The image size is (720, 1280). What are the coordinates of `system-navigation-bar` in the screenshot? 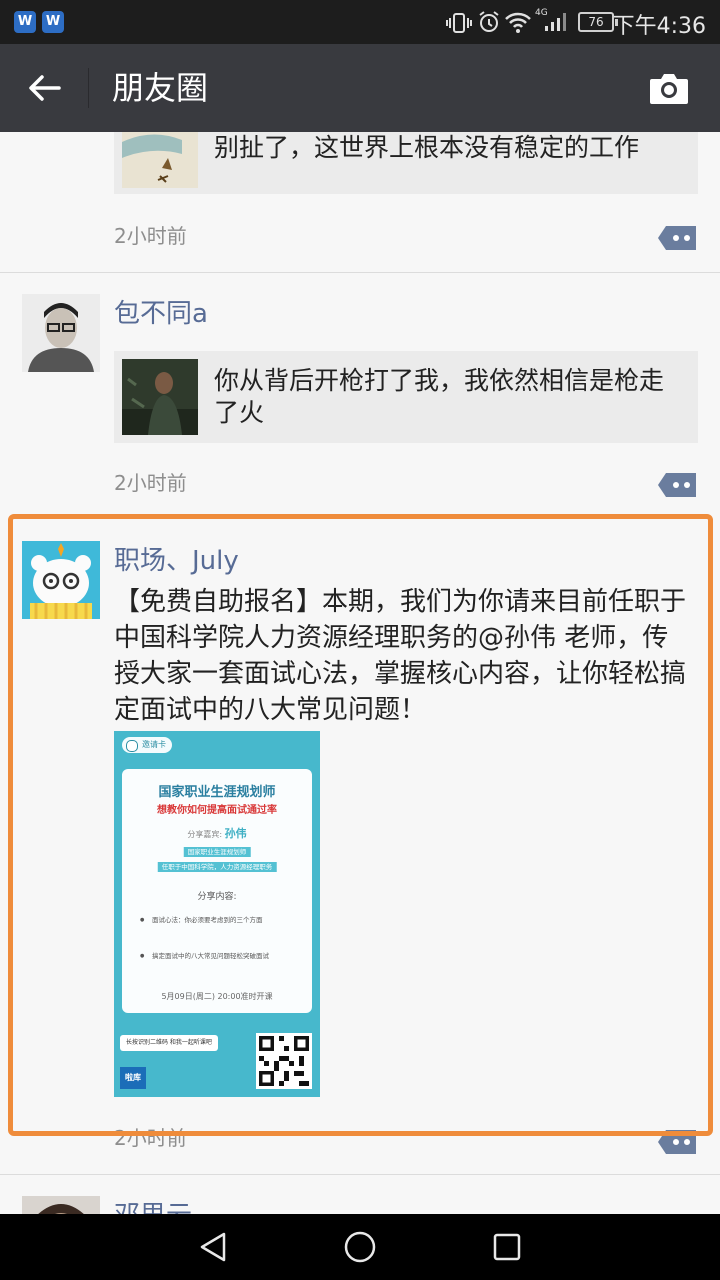 It's located at (360, 1247).